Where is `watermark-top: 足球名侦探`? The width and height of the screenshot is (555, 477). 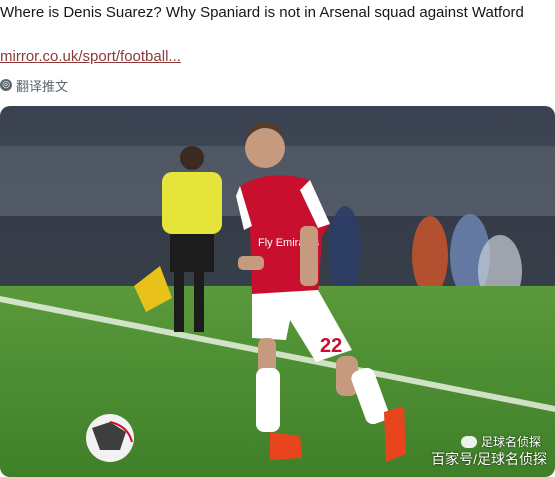
watermark-top: 足球名侦探 is located at coordinates (510, 442).